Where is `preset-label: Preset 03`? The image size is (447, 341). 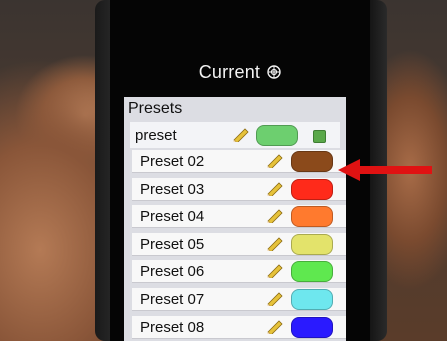 preset-label: Preset 03 is located at coordinates (172, 189).